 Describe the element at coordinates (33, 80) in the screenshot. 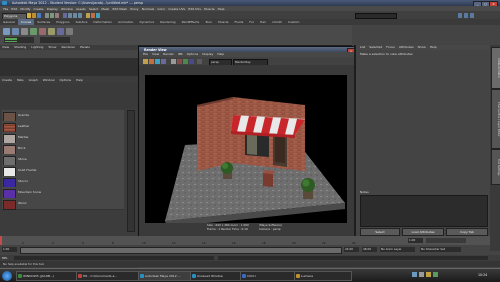

I see `hs-menu-graph: Graph` at that location.